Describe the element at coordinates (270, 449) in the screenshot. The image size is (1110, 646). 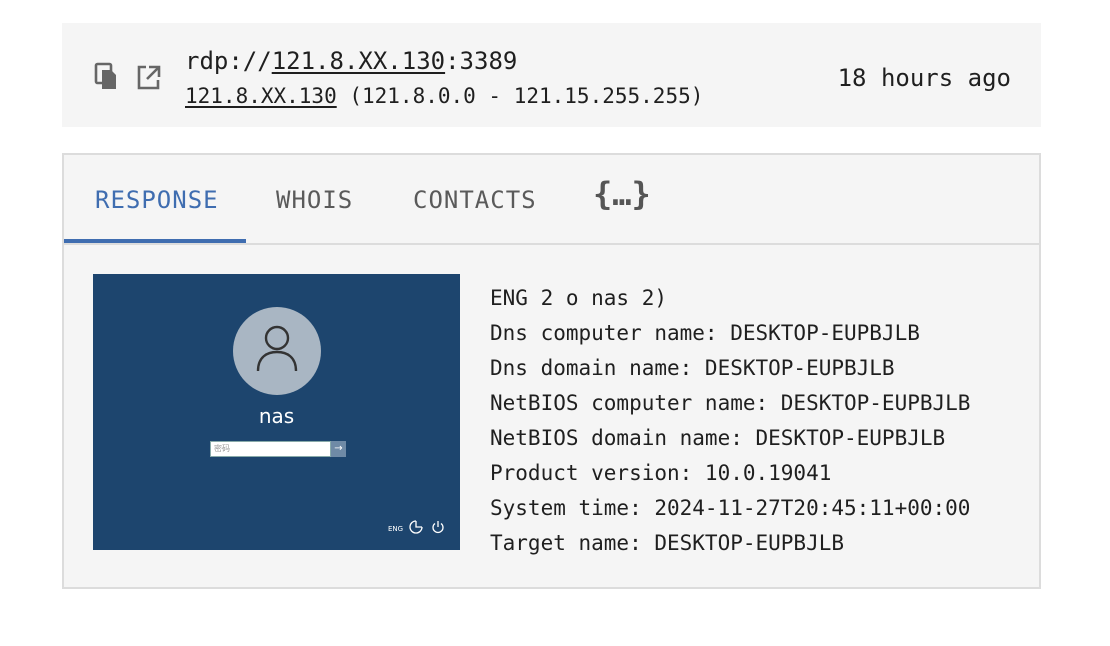
I see `screenshot-password-field: 密码` at that location.